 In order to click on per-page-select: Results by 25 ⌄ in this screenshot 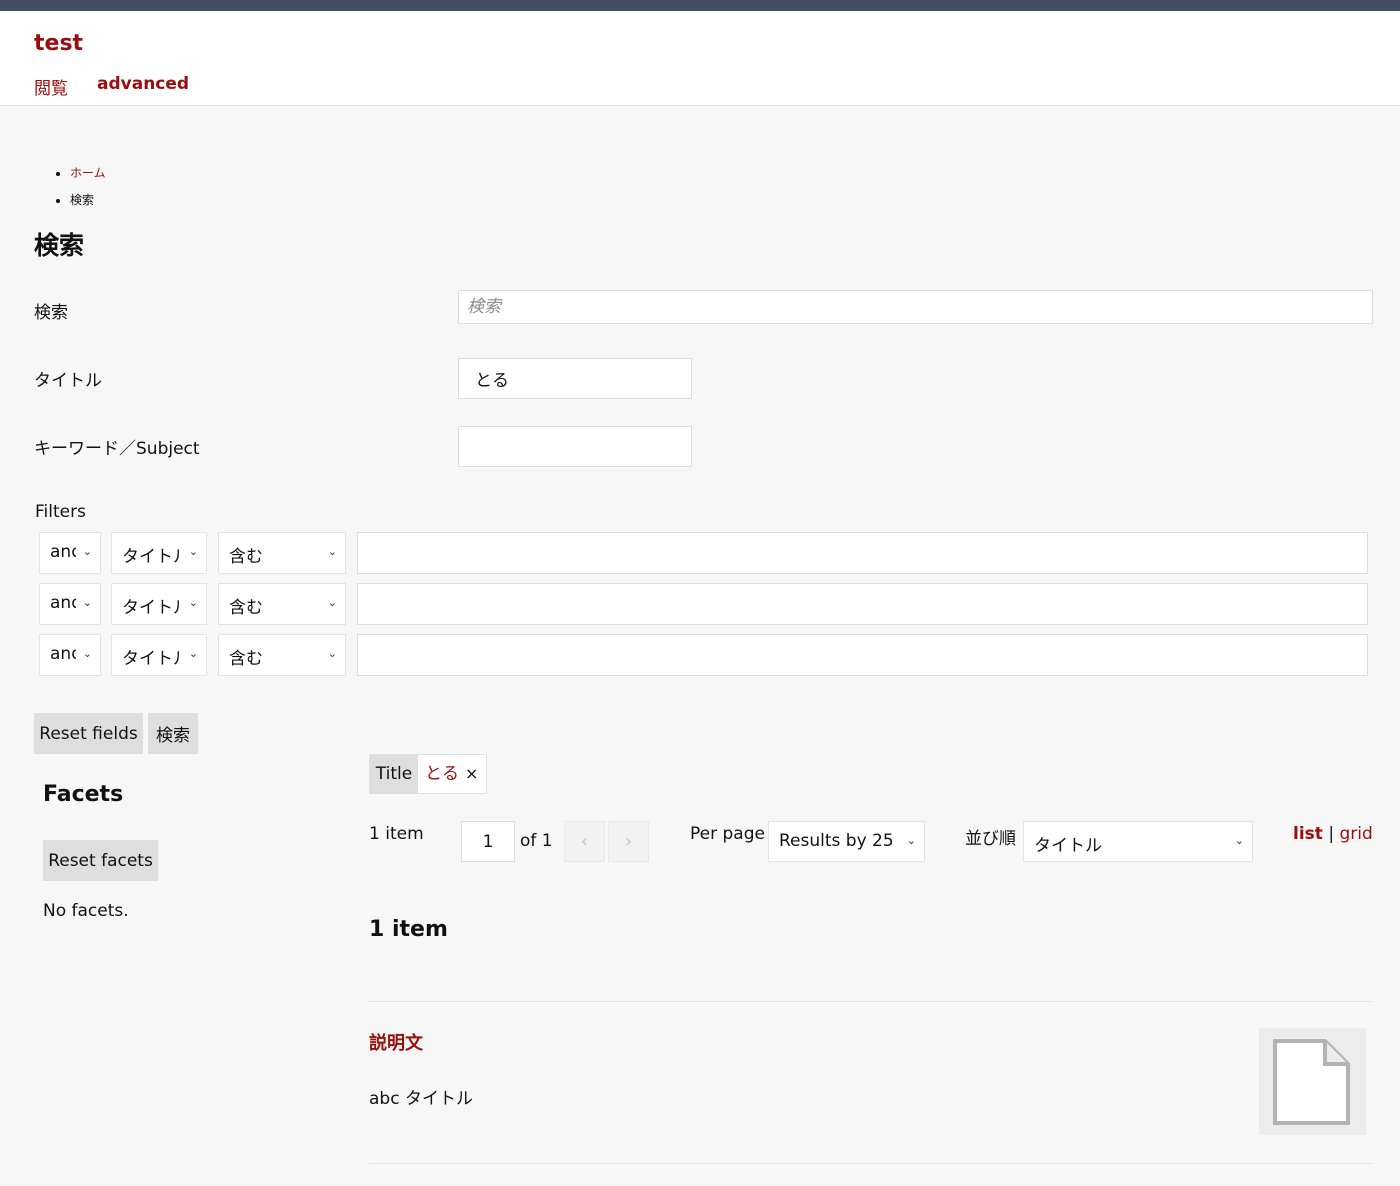, I will do `click(846, 841)`.